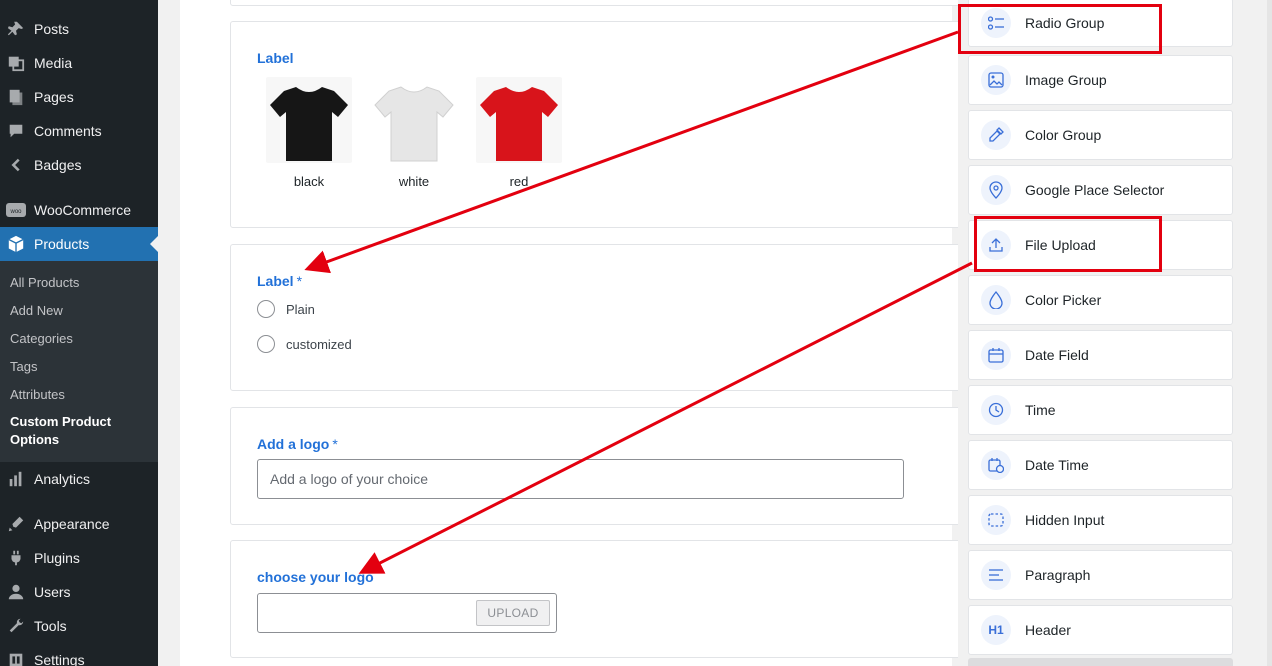 The width and height of the screenshot is (1272, 666). I want to click on palette-item-label: Time, so click(1040, 410).